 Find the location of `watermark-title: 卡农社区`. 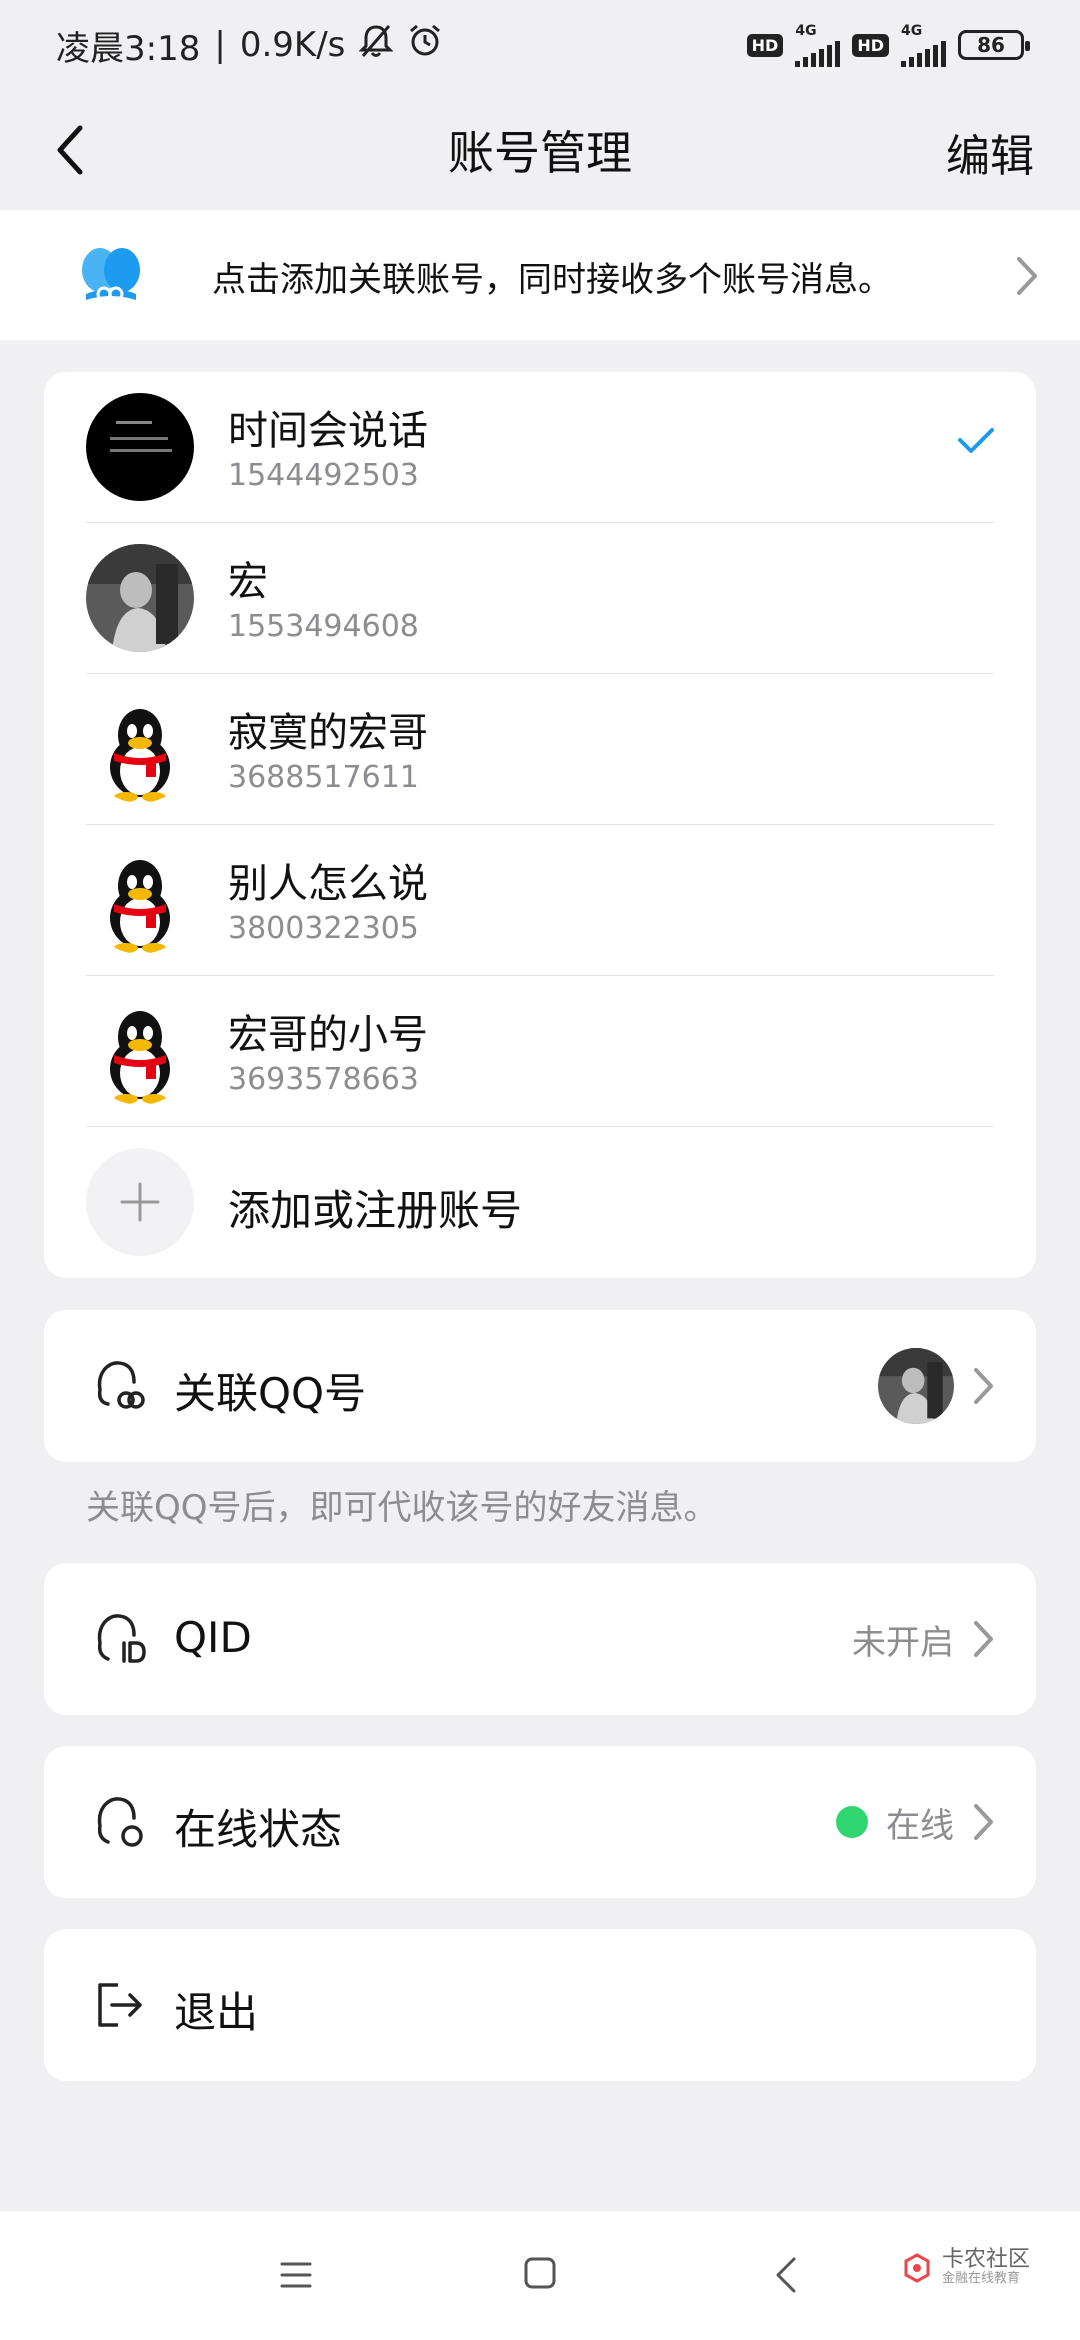

watermark-title: 卡农社区 is located at coordinates (986, 2259).